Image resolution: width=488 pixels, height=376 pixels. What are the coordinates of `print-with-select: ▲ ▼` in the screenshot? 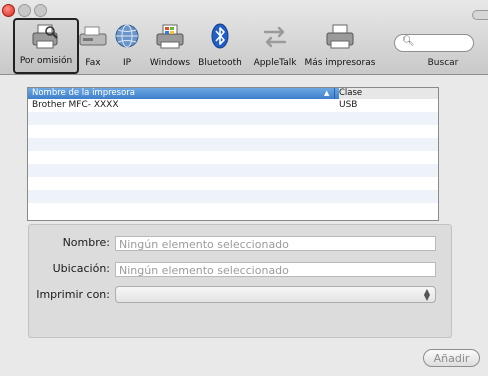 It's located at (275, 294).